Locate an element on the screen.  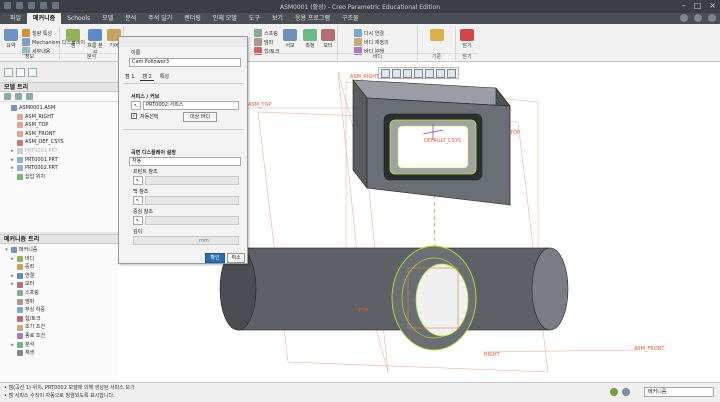
surface-field: PRT0002:서피스 is located at coordinates (191, 105).